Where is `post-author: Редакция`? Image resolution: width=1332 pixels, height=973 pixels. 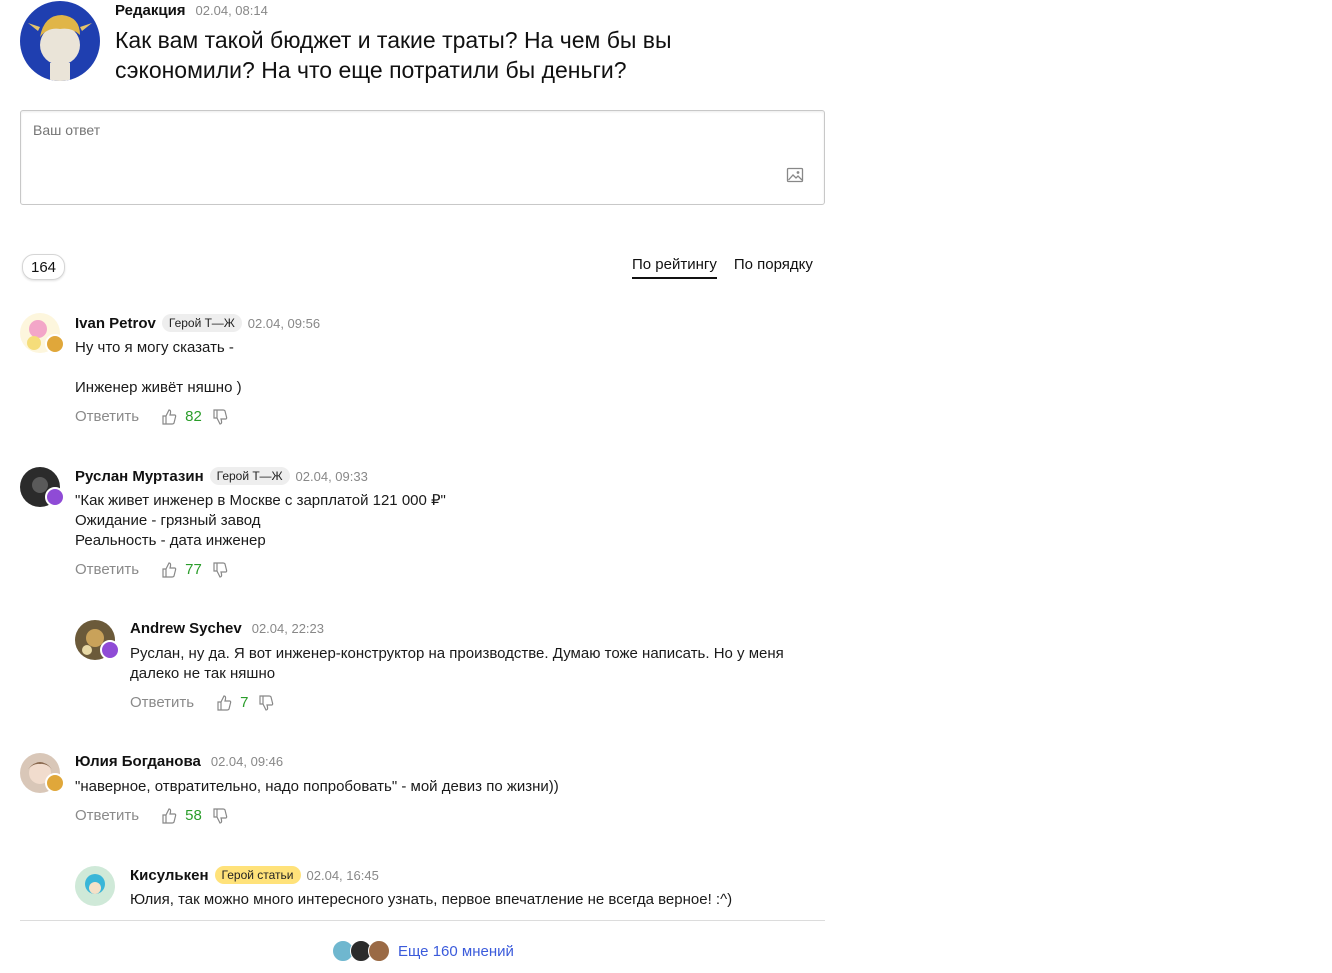 post-author: Редакция is located at coordinates (150, 10).